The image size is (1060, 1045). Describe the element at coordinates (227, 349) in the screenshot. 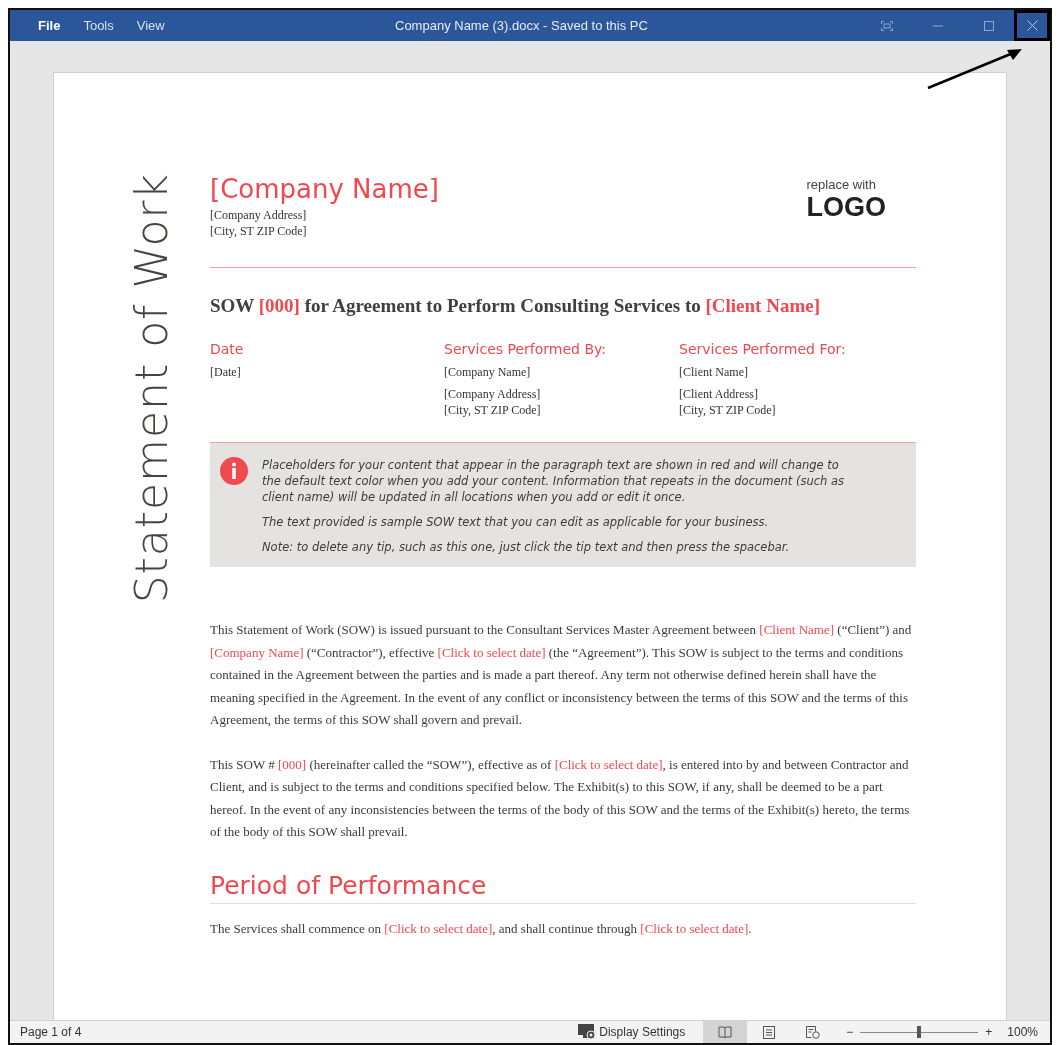

I see `column-label: Date` at that location.